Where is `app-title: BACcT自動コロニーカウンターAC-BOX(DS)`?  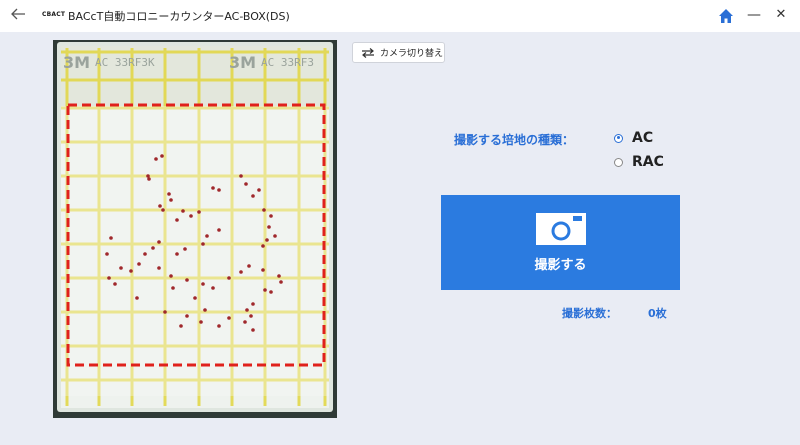 app-title: BACcT自動コロニーカウンターAC-BOX(DS) is located at coordinates (179, 16).